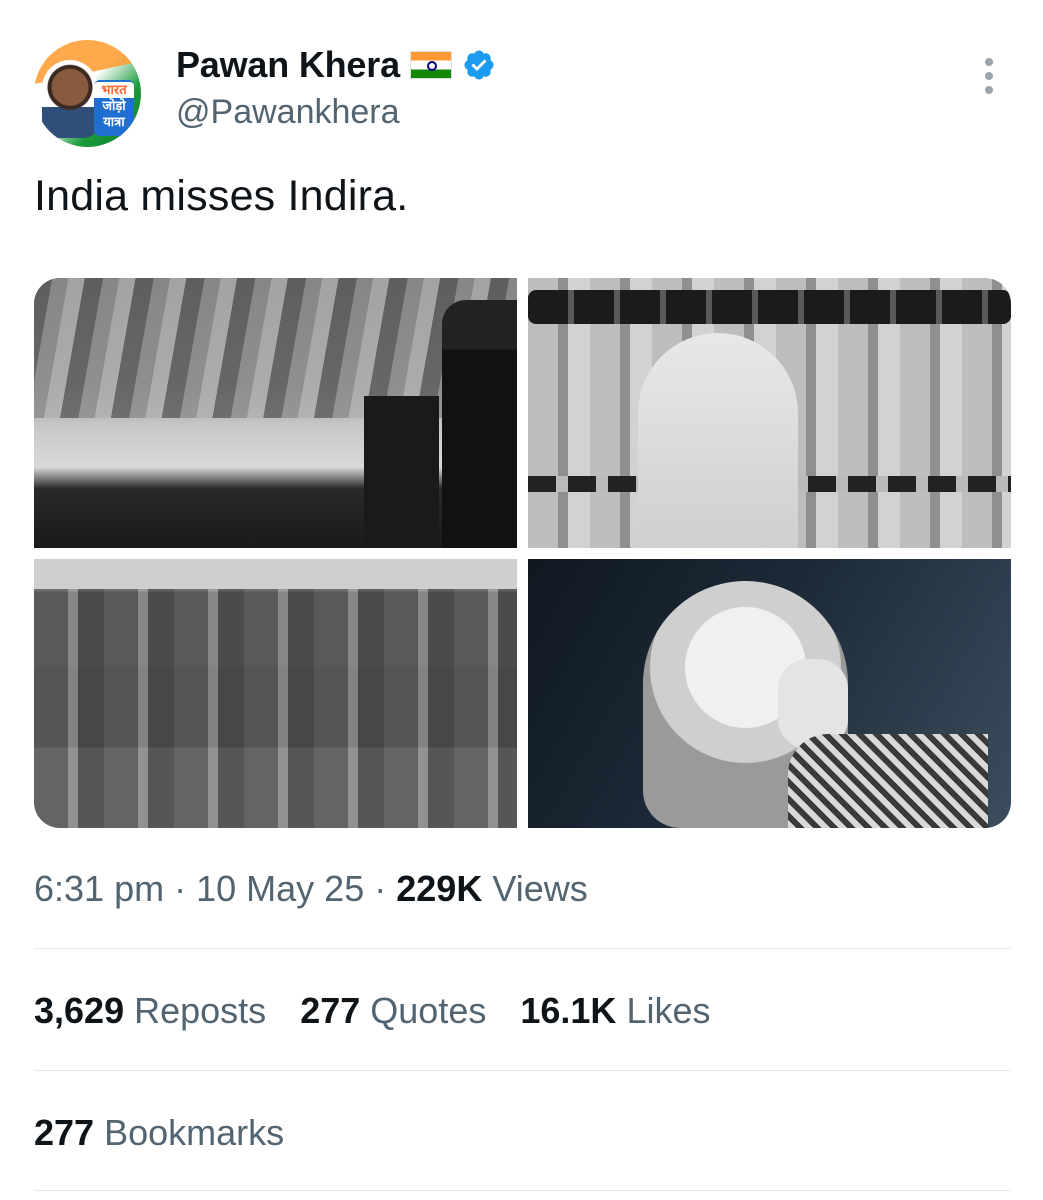 This screenshot has height=1200, width=1043. I want to click on bookmarks-stat: 277 Bookmarks, so click(159, 1133).